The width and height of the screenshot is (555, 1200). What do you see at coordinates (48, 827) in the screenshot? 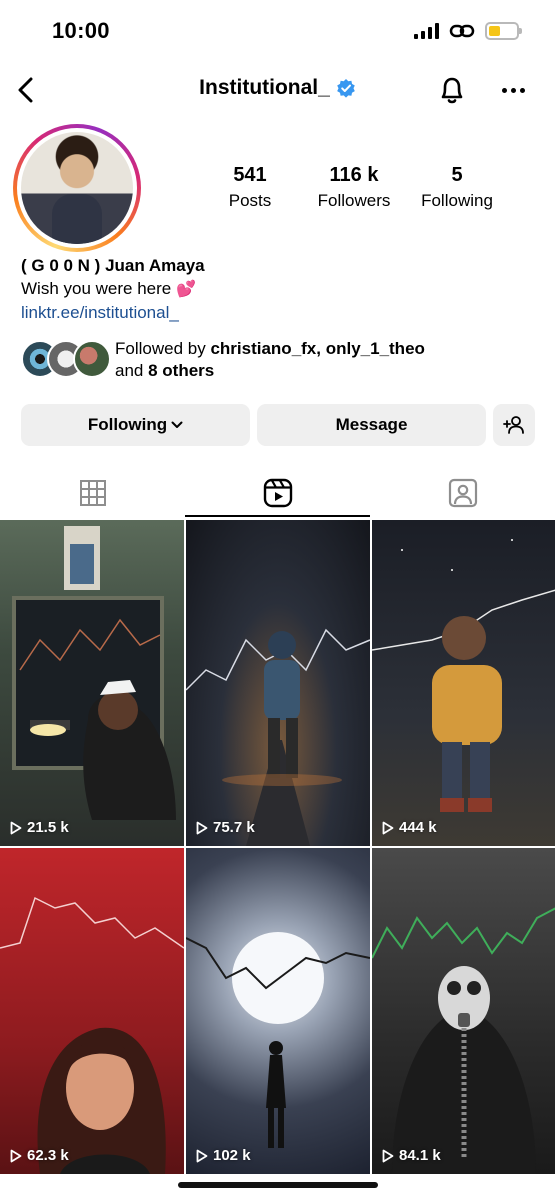
I see `reel-views: 21.5 k` at bounding box center [48, 827].